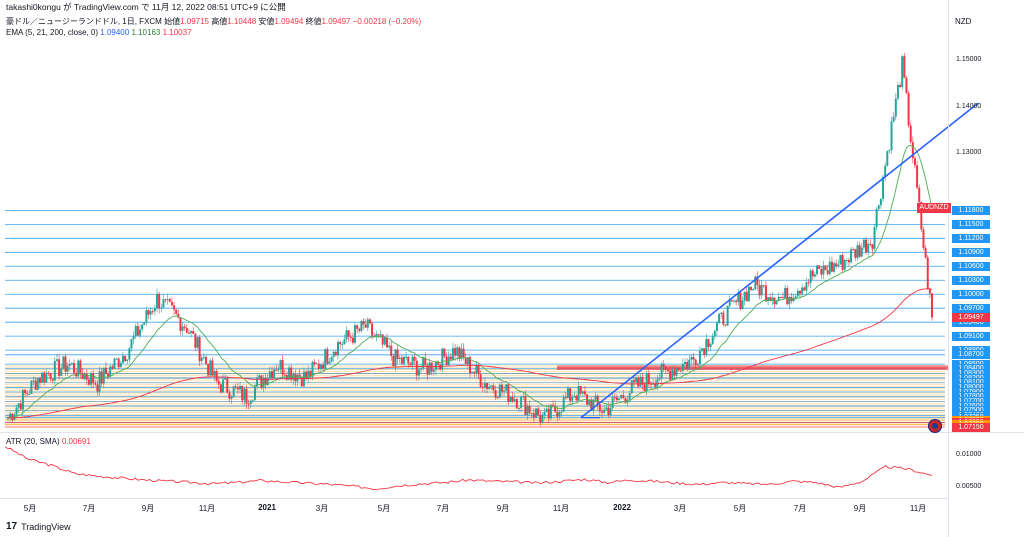 This screenshot has height=537, width=1024. Describe the element at coordinates (971, 355) in the screenshot. I see `level-price-tag: 1.08700` at that location.